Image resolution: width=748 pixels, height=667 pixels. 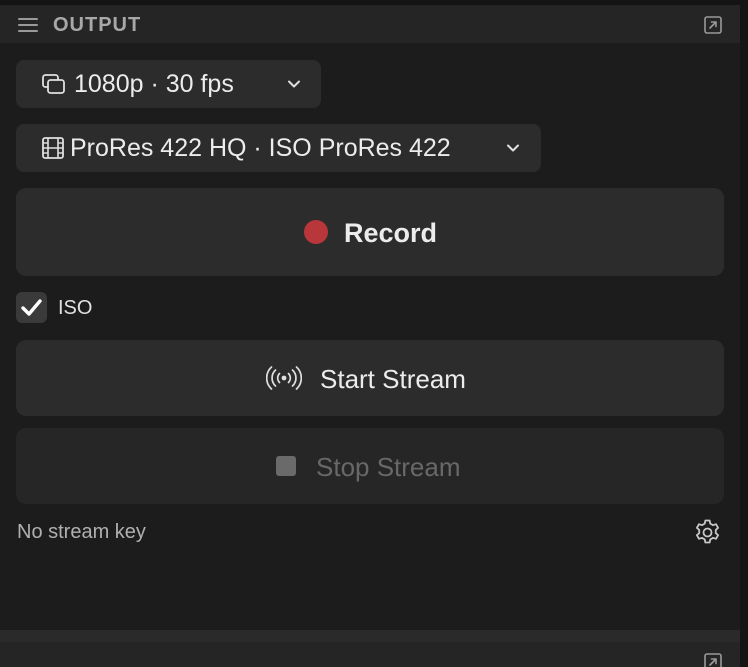 What do you see at coordinates (53, 148) in the screenshot?
I see `film-icon` at bounding box center [53, 148].